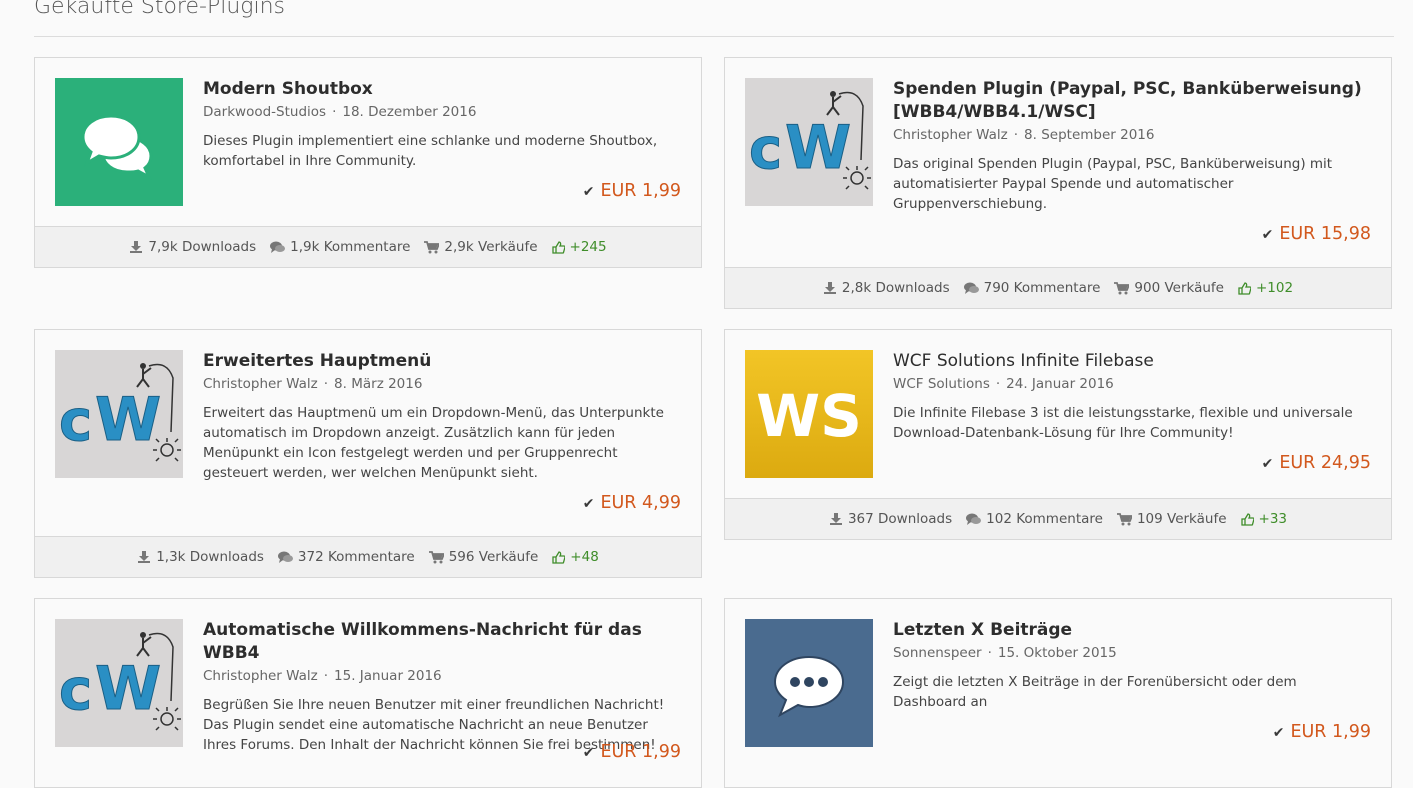  I want to click on section-divider, so click(714, 36).